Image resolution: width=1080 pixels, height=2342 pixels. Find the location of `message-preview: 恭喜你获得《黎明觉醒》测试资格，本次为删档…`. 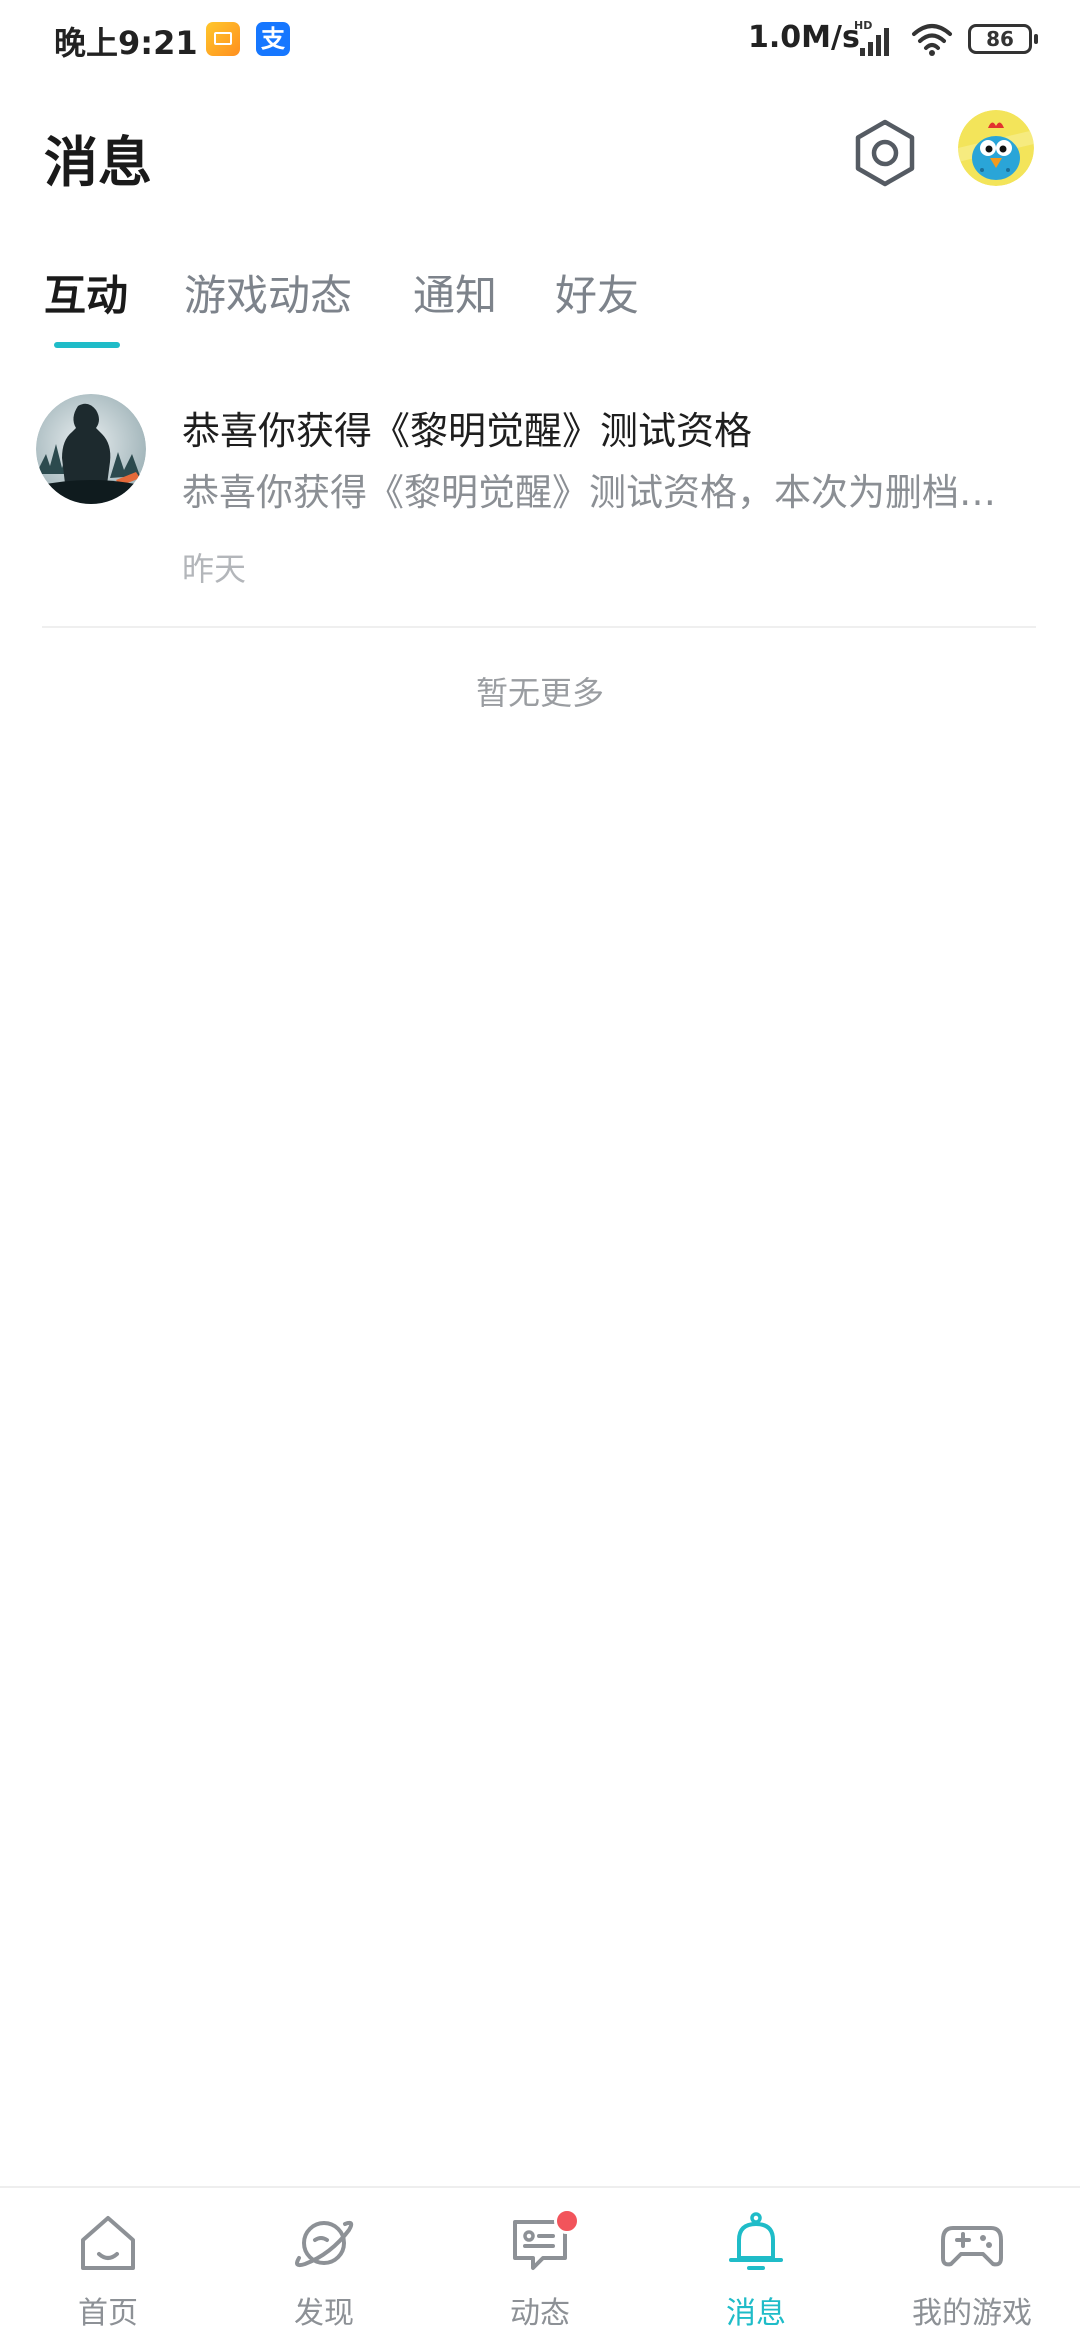

message-preview: 恭喜你获得《黎明觉醒》测试资格，本次为删档… is located at coordinates (589, 492).